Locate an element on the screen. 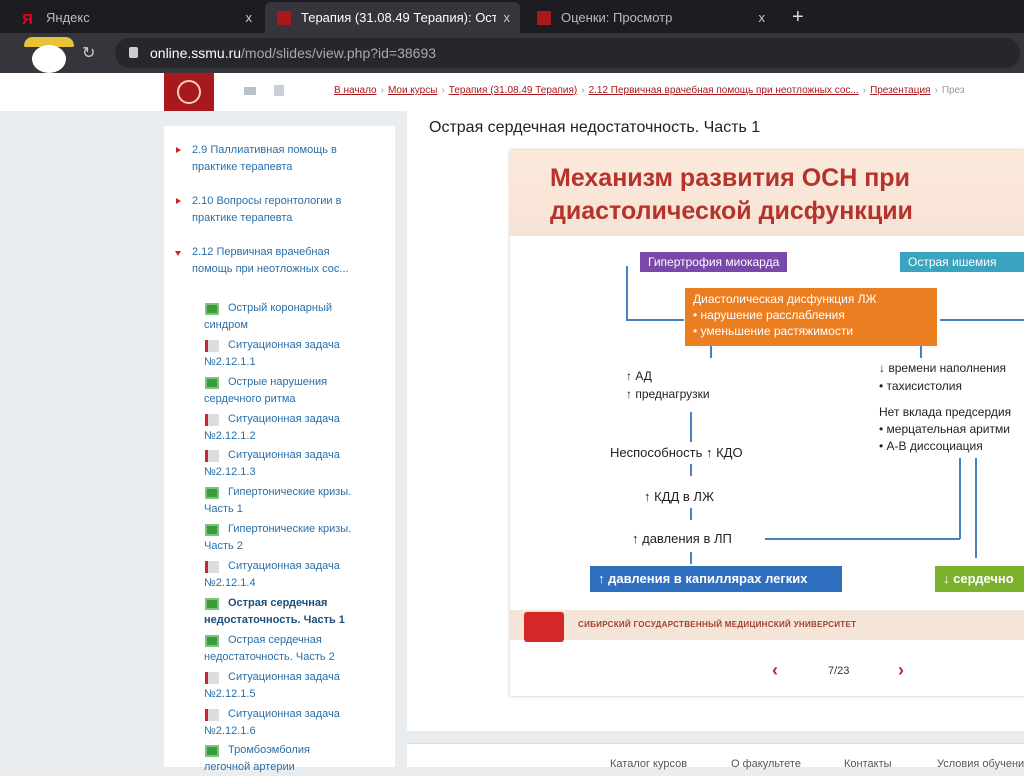  new-tab-button: + is located at coordinates (795, 17).